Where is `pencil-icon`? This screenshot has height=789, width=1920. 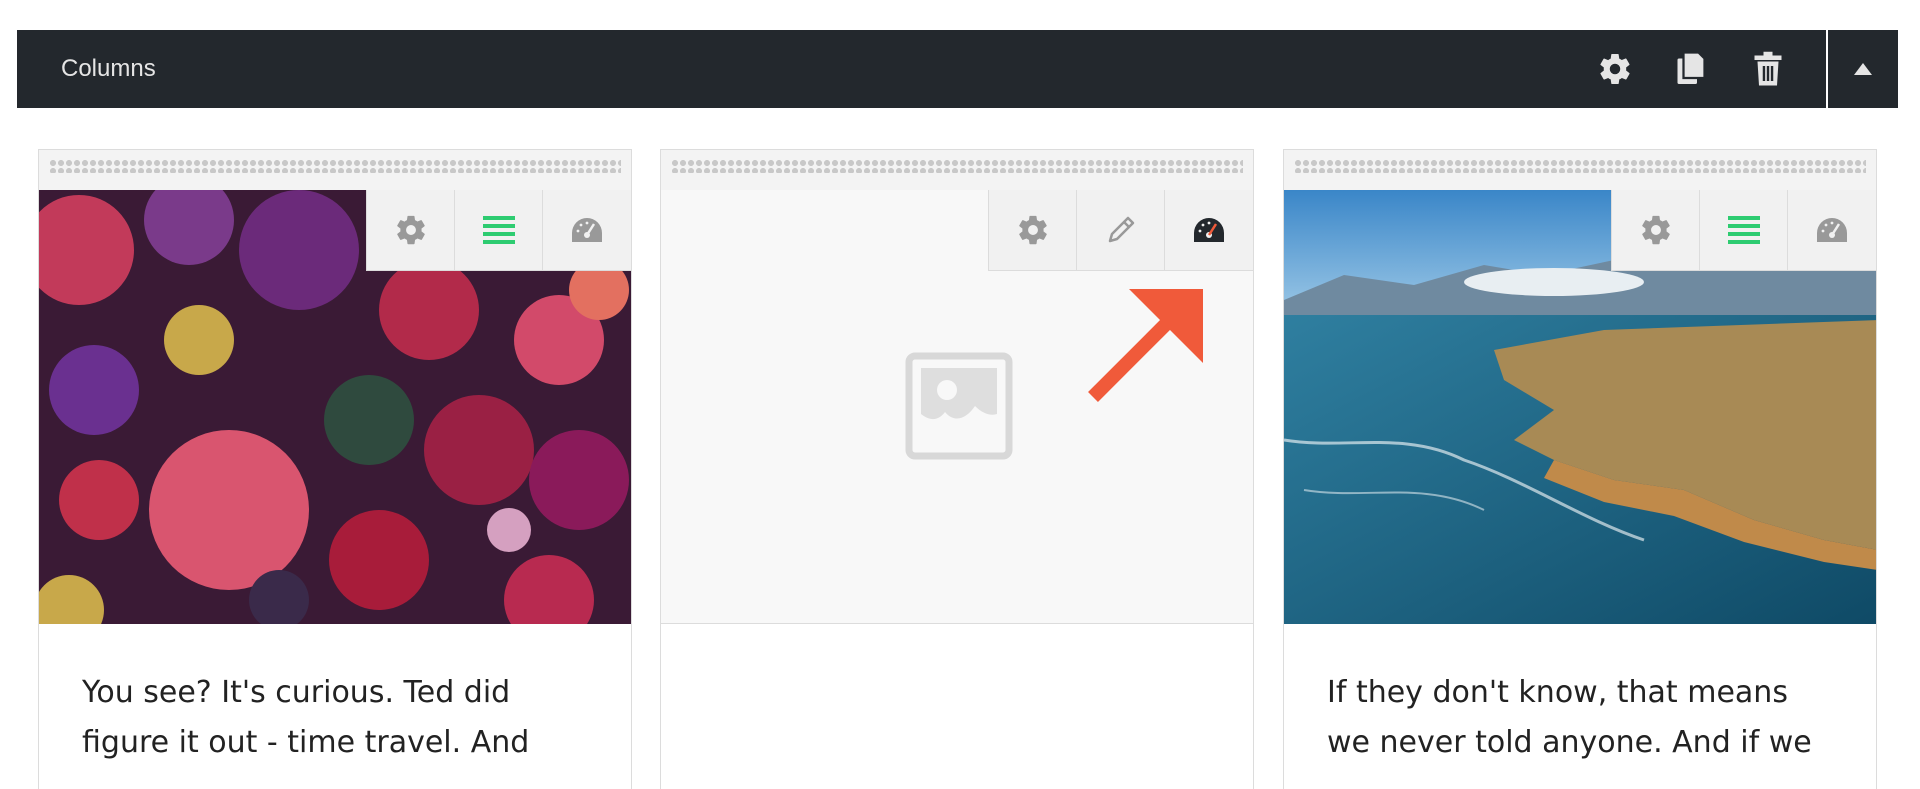 pencil-icon is located at coordinates (1121, 229).